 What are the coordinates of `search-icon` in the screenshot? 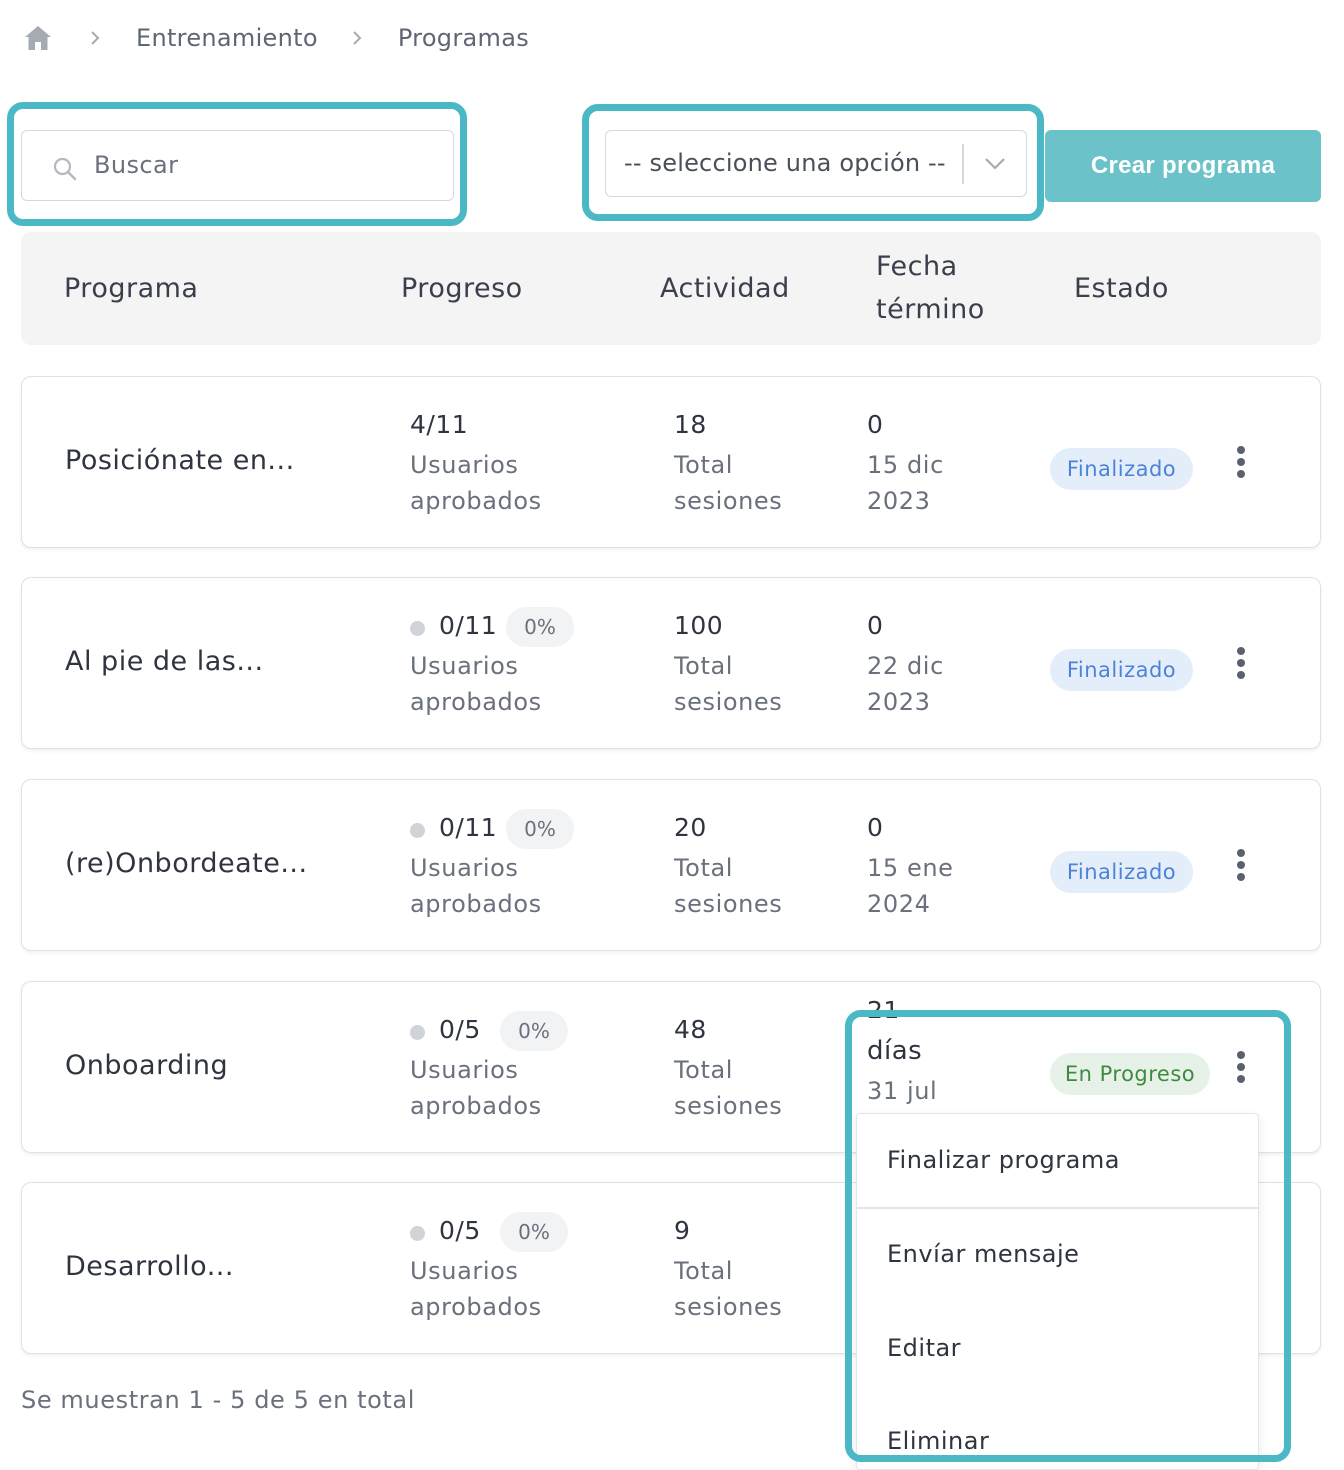 It's located at (65, 169).